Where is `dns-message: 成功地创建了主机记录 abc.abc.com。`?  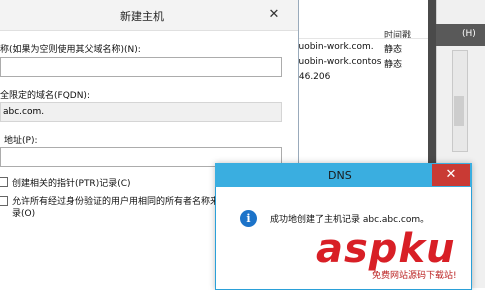
dns-message: 成功地创建了主机记录 abc.abc.com。 is located at coordinates (350, 220).